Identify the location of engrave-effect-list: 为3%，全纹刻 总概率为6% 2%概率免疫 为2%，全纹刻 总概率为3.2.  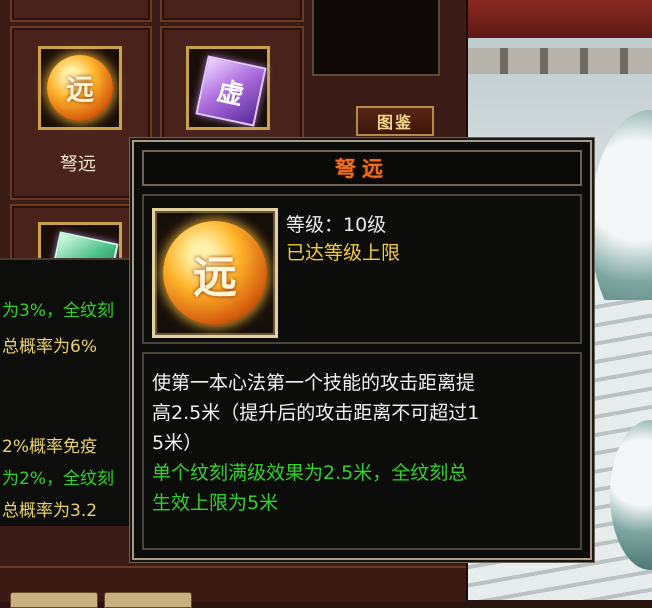
(70, 392).